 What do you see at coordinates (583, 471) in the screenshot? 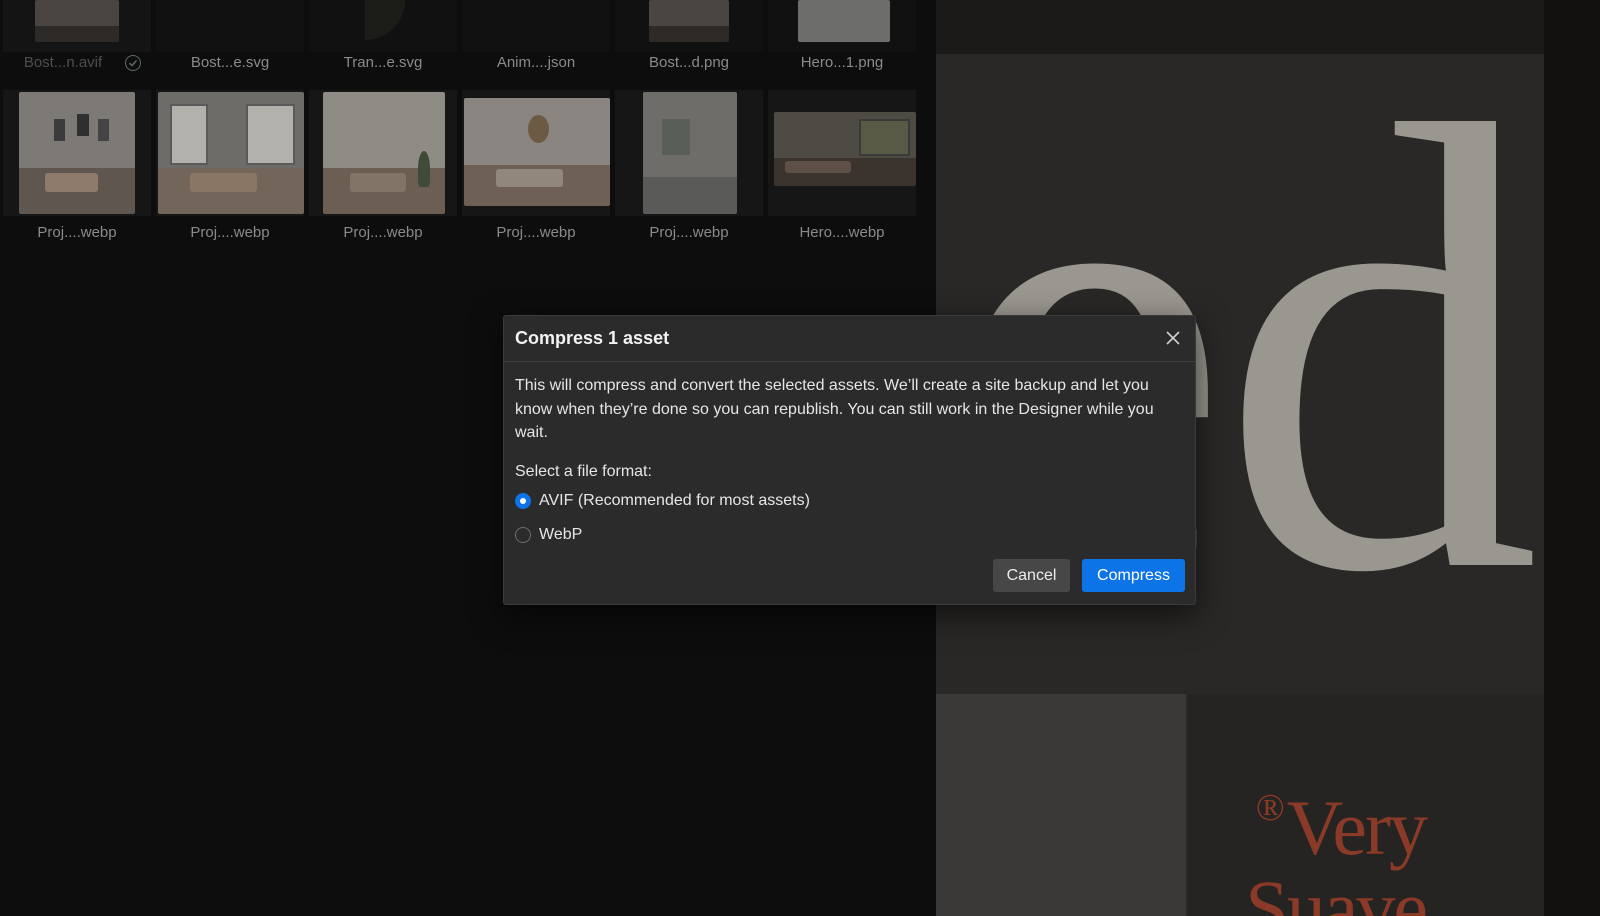
I see `format-label: Select a file format:` at bounding box center [583, 471].